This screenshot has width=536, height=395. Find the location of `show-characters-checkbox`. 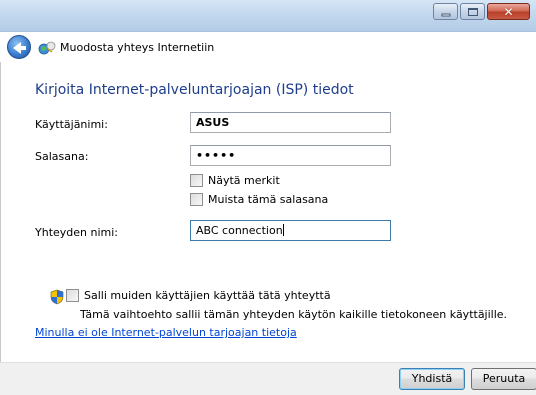

show-characters-checkbox is located at coordinates (196, 180).